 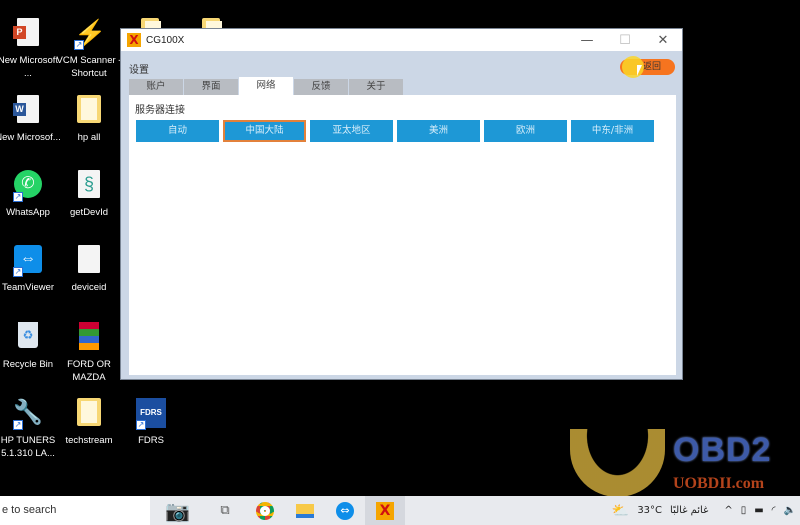 What do you see at coordinates (649, 510) in the screenshot?
I see `weather-temperature: 33°C` at bounding box center [649, 510].